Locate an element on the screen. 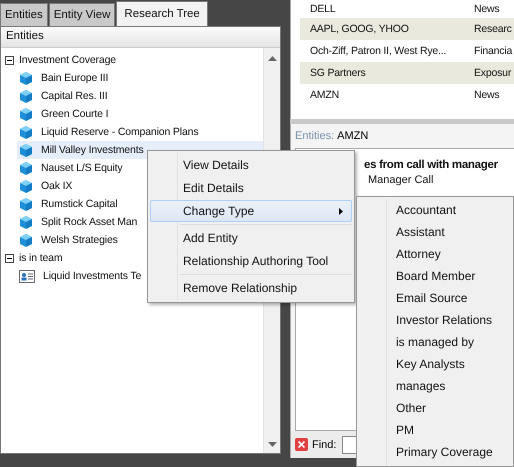  panel-header: Entities is located at coordinates (140, 37).